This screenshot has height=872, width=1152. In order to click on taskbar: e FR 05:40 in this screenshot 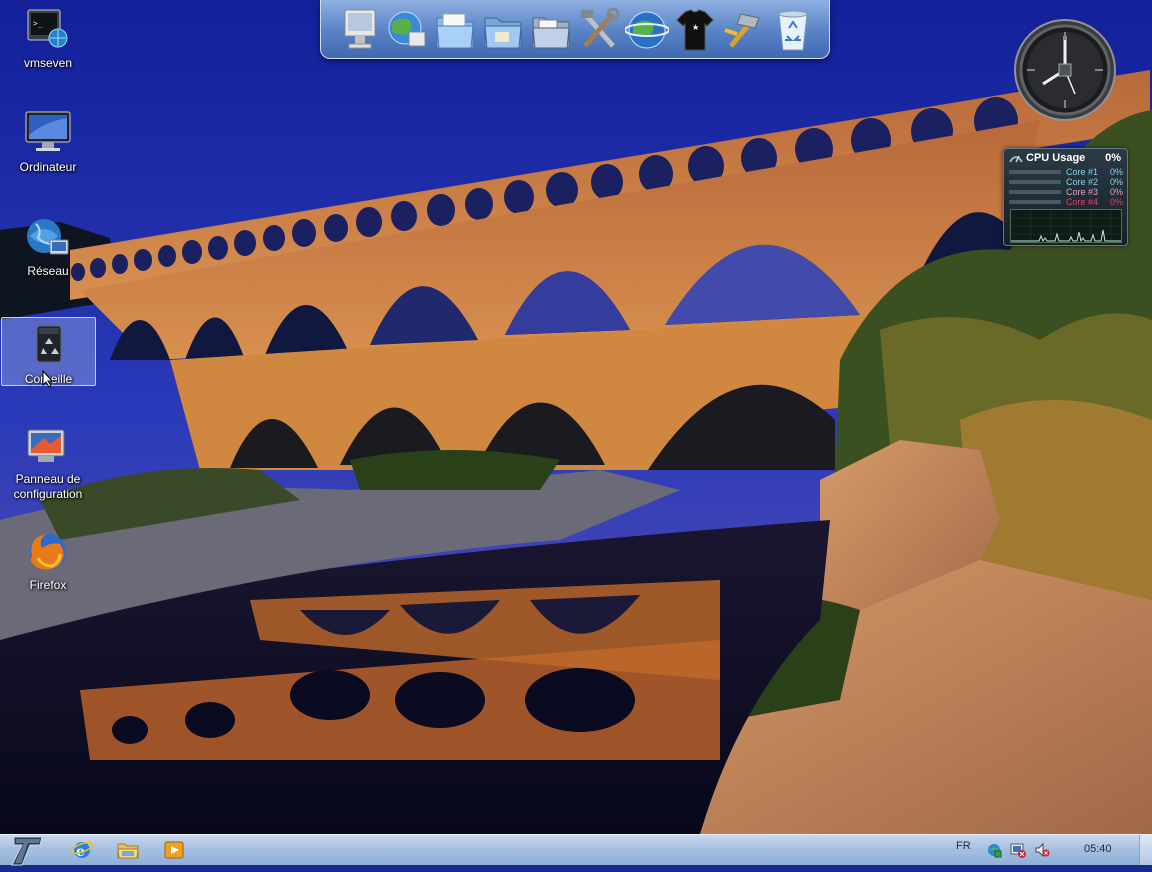, I will do `click(576, 850)`.